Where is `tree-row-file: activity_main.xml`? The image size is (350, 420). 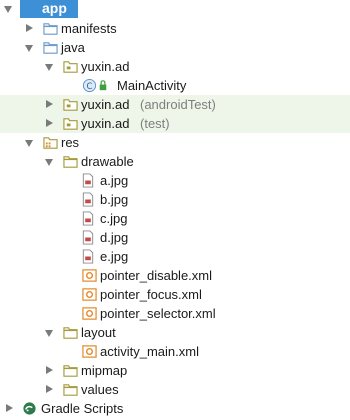 tree-row-file: activity_main.xml is located at coordinates (175, 351).